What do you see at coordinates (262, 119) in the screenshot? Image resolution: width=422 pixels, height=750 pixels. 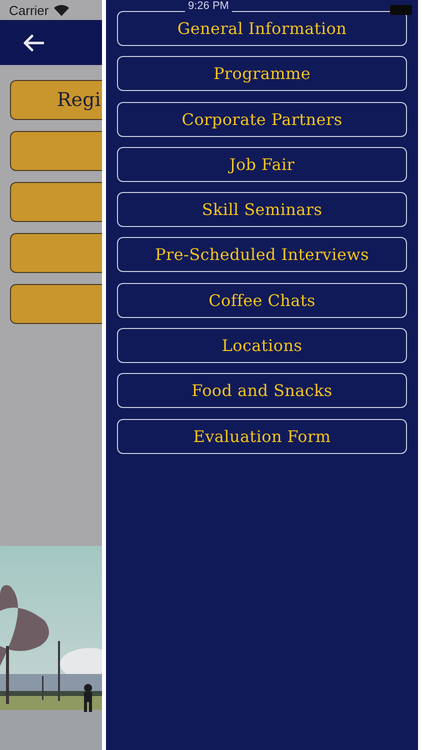 I see `menu-item: Corporate Partners` at bounding box center [262, 119].